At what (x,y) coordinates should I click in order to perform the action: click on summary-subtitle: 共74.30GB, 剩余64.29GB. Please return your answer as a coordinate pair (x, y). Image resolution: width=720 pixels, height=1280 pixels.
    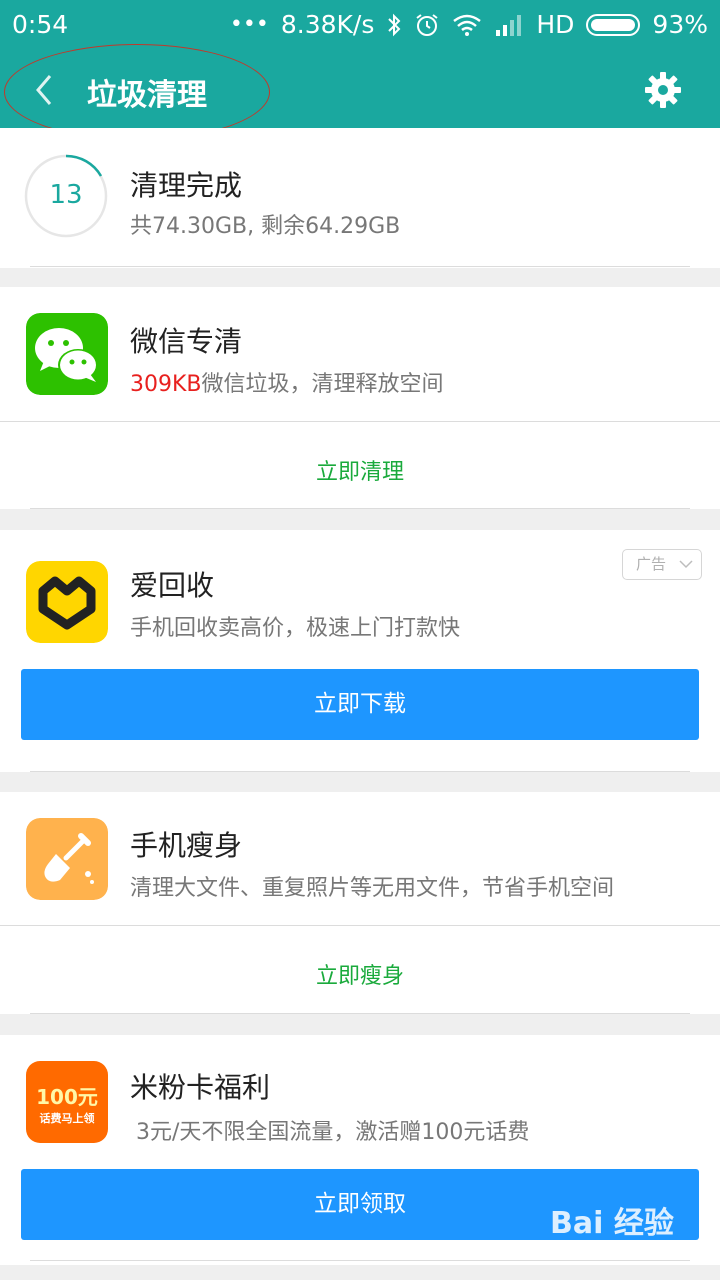
    Looking at the image, I should click on (265, 226).